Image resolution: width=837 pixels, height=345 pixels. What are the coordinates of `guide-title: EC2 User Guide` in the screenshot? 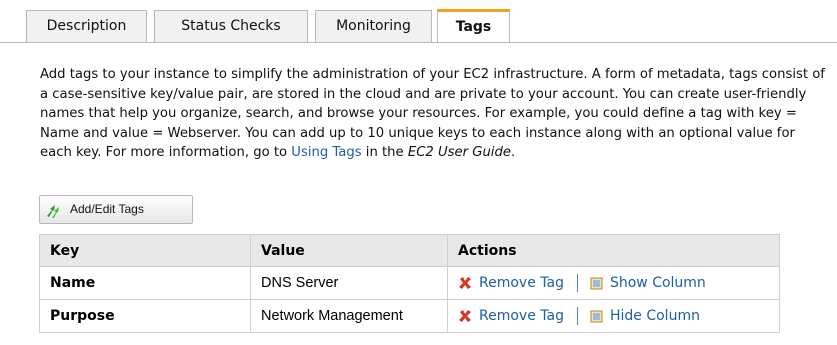 It's located at (459, 152).